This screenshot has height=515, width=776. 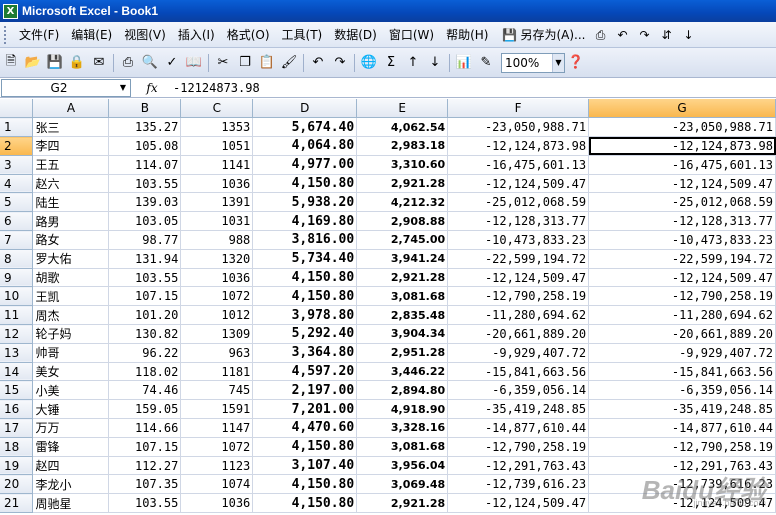 What do you see at coordinates (305, 202) in the screenshot?
I see `cell-d: 5,938.20` at bounding box center [305, 202].